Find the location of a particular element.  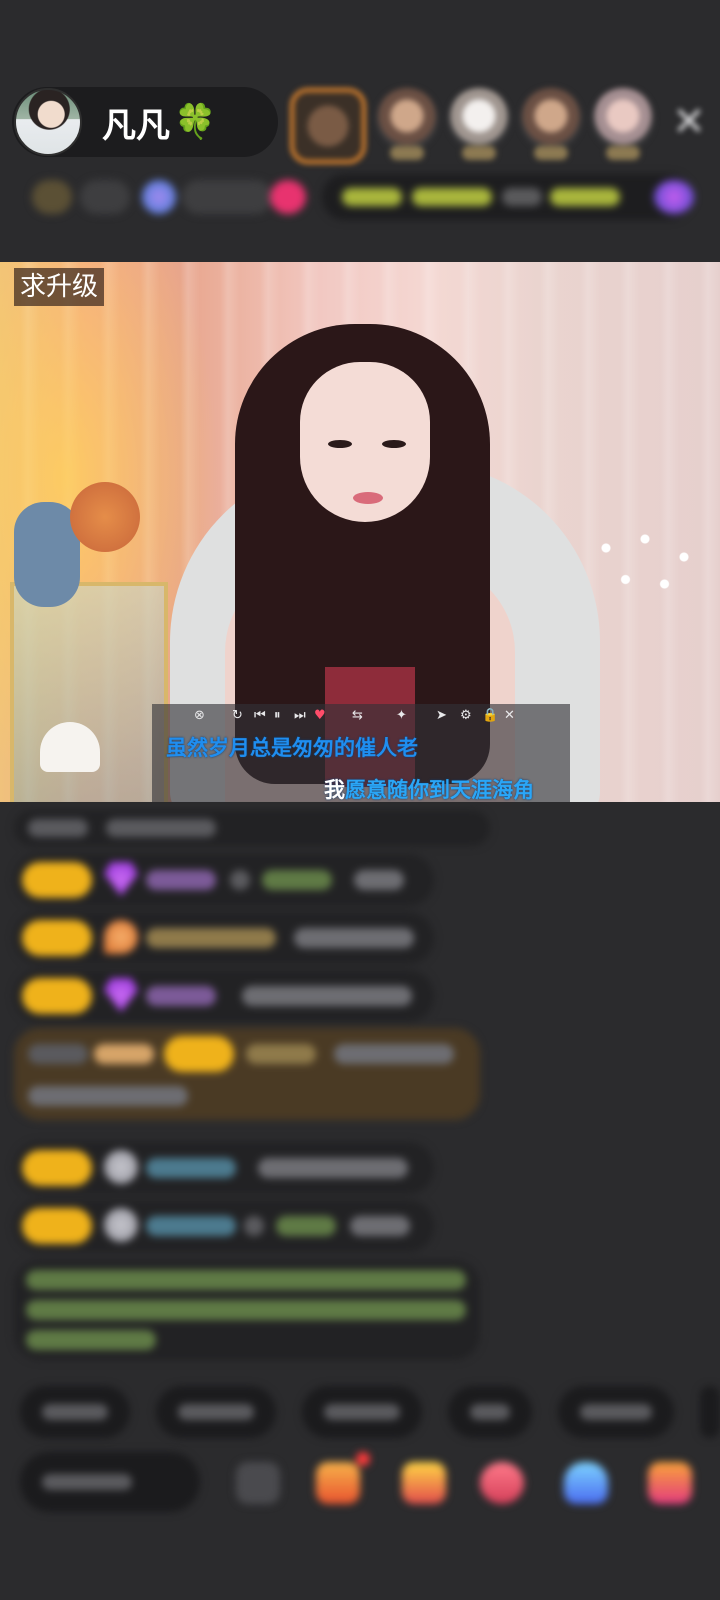

effect-icon: ✦ is located at coordinates (401, 715).